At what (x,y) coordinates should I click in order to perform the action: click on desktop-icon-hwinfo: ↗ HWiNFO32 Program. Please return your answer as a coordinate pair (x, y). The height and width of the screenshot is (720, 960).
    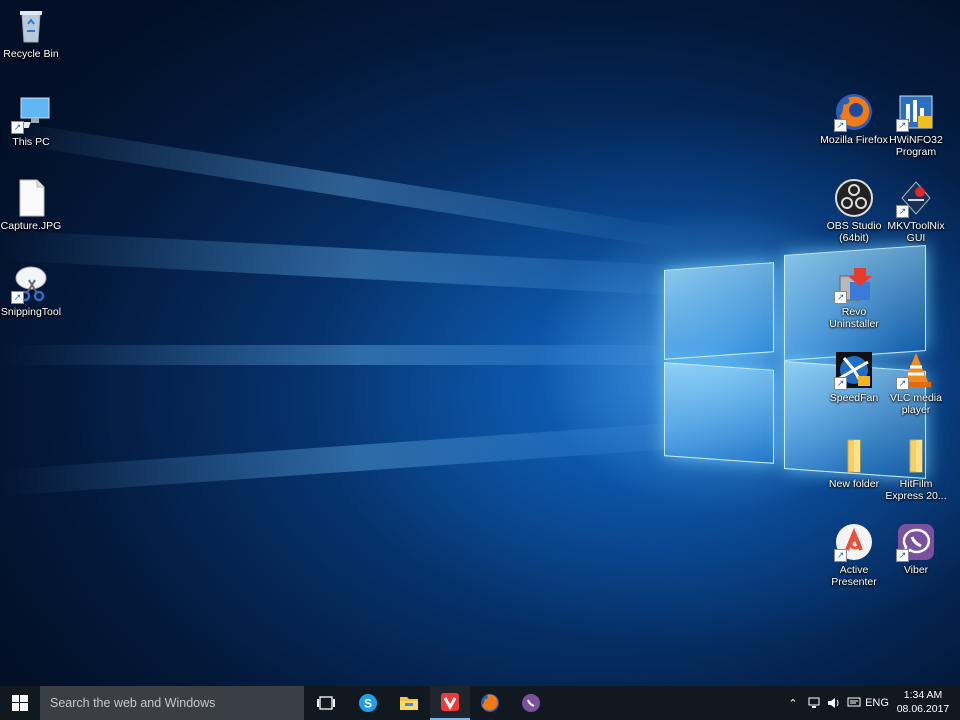
    Looking at the image, I should click on (916, 125).